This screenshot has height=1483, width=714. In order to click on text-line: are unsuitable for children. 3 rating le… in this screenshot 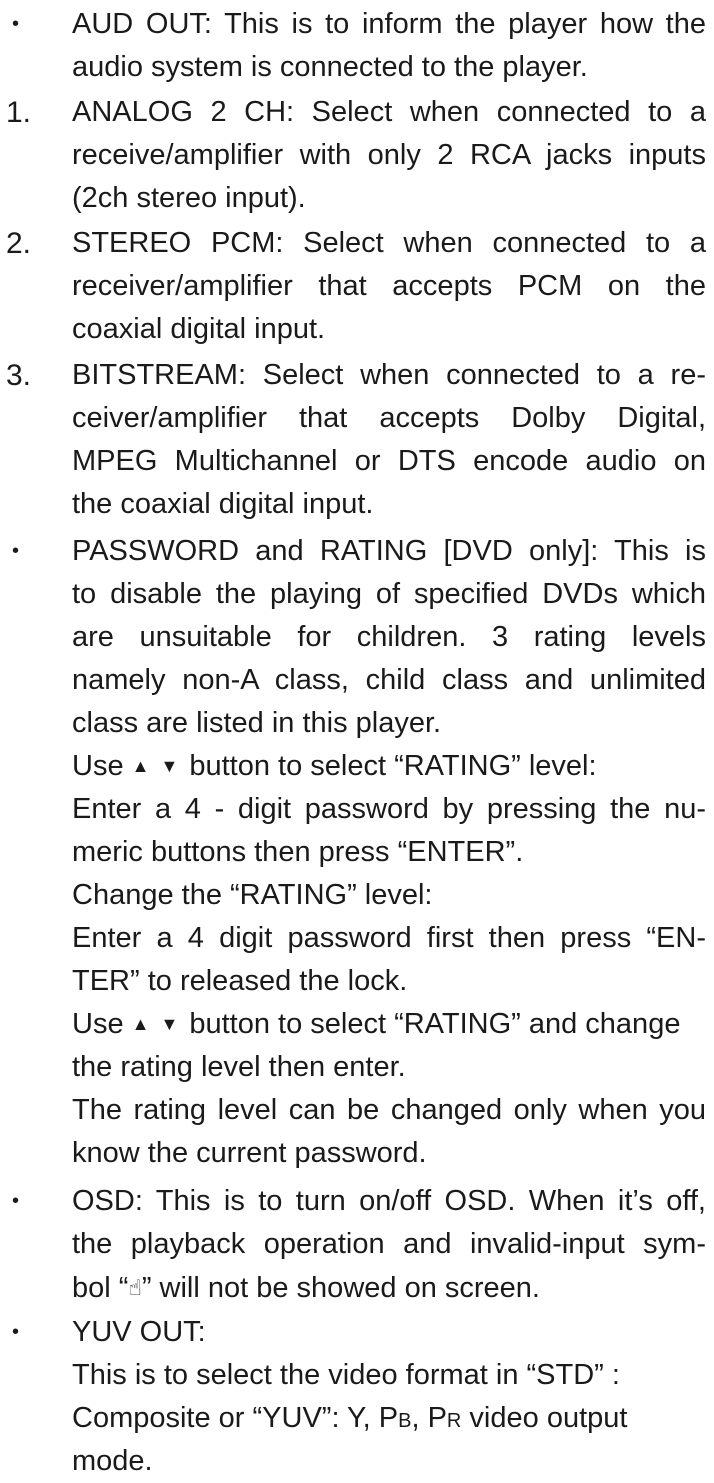, I will do `click(389, 637)`.